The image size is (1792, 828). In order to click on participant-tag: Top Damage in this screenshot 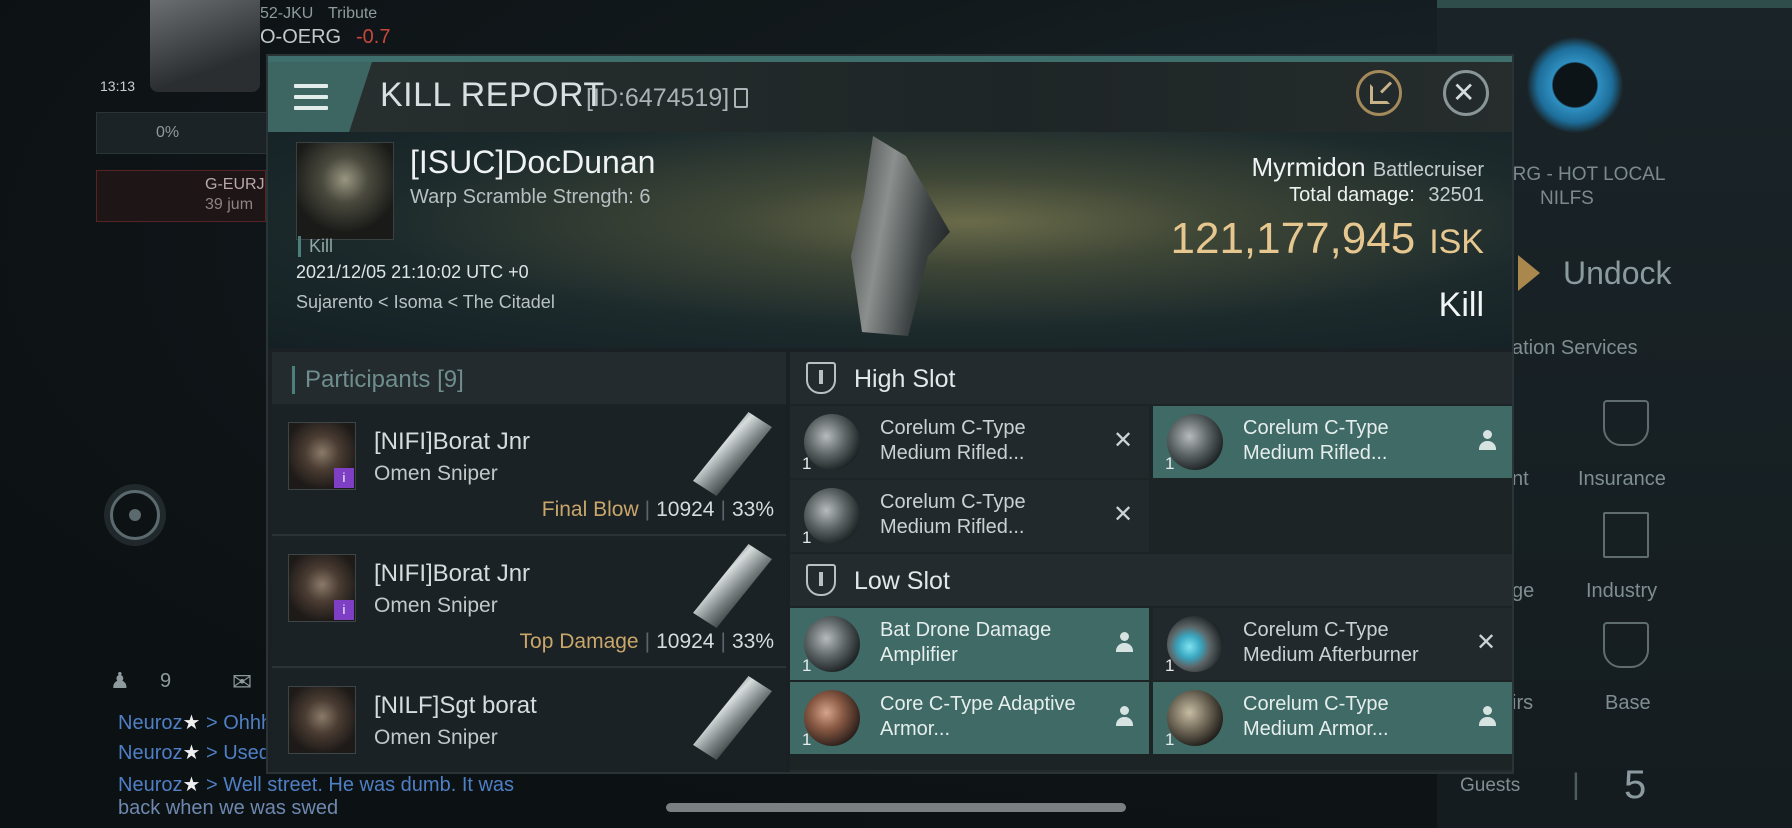, I will do `click(579, 641)`.